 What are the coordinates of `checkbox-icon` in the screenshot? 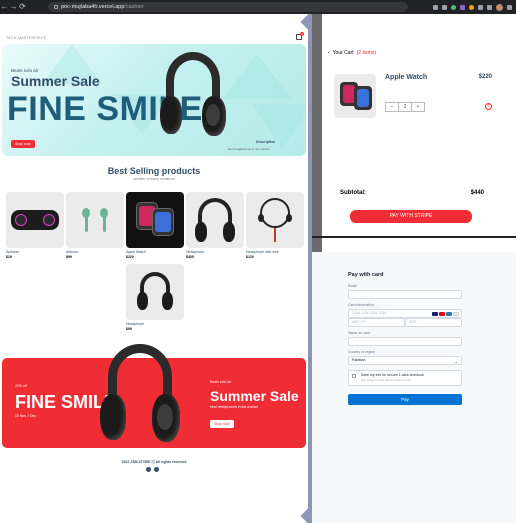 It's located at (354, 376).